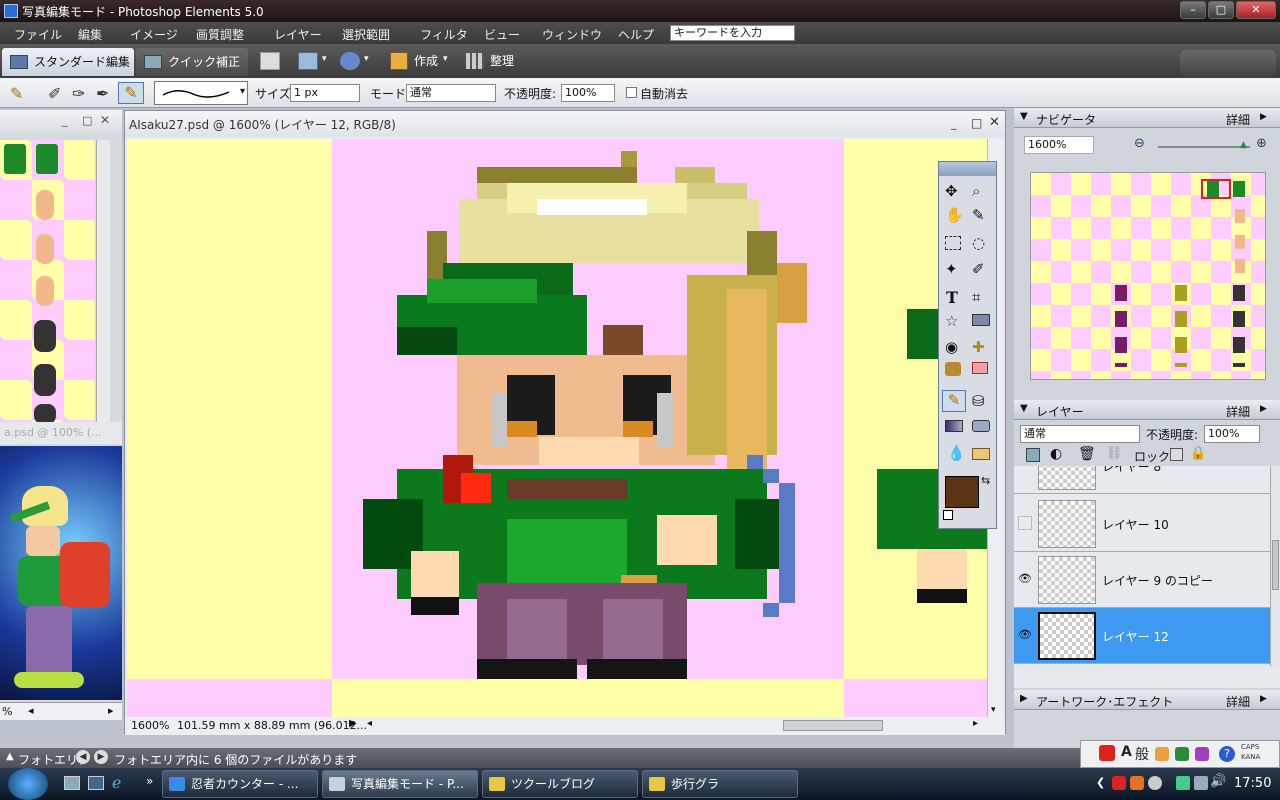 Image resolution: width=1280 pixels, height=800 pixels. What do you see at coordinates (1263, 409) in the screenshot?
I see `layers-more-icon: ▶` at bounding box center [1263, 409].